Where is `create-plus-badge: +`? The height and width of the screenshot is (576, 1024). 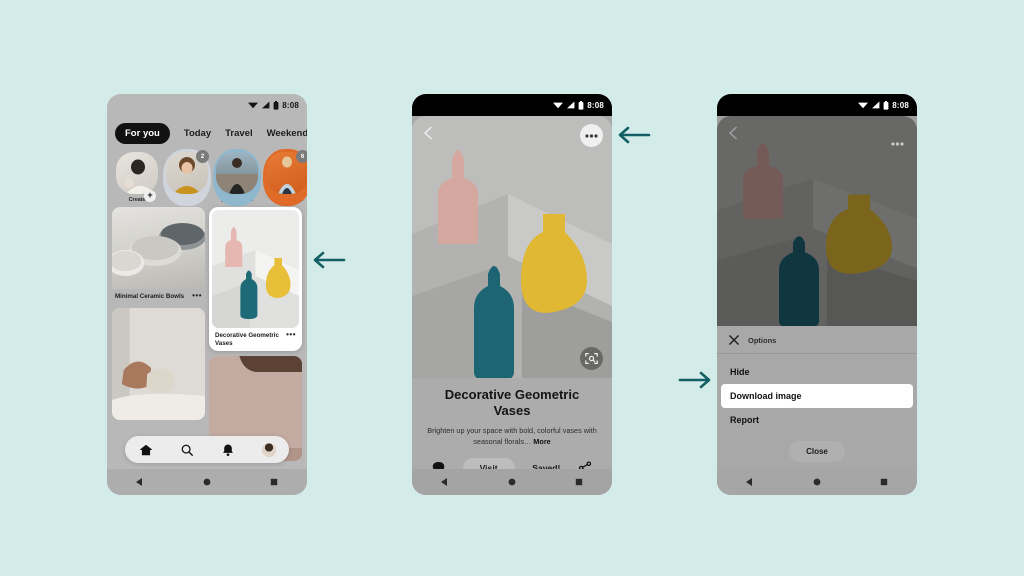 create-plus-badge: + is located at coordinates (150, 196).